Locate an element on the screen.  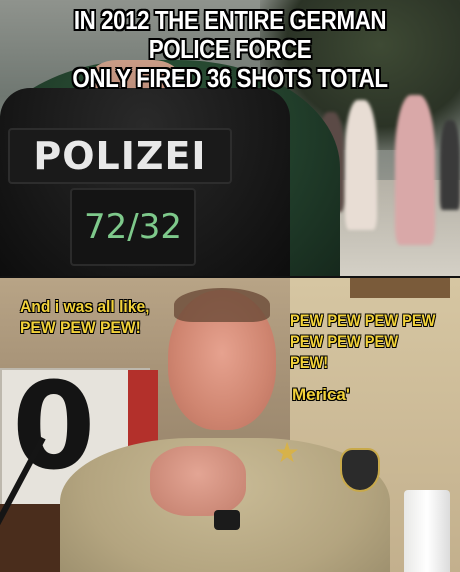
caption-right: PEW PEW PEW PEW PEW PEW PEW PEW! is located at coordinates (363, 341).